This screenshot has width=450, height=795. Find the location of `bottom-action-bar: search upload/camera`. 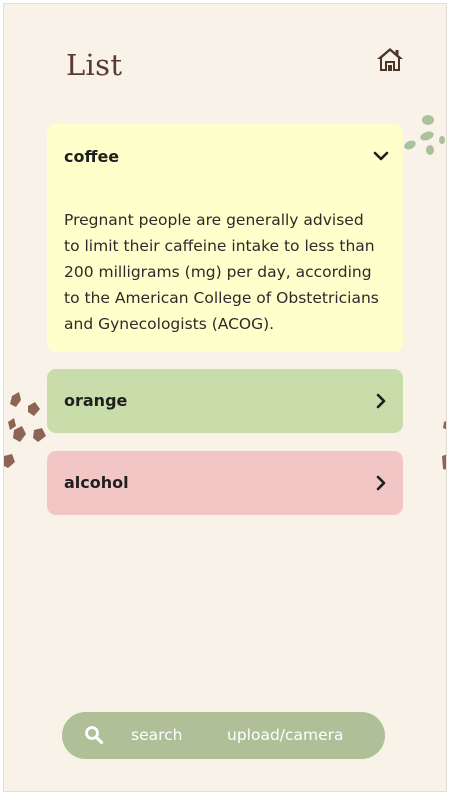

bottom-action-bar: search upload/camera is located at coordinates (223, 735).